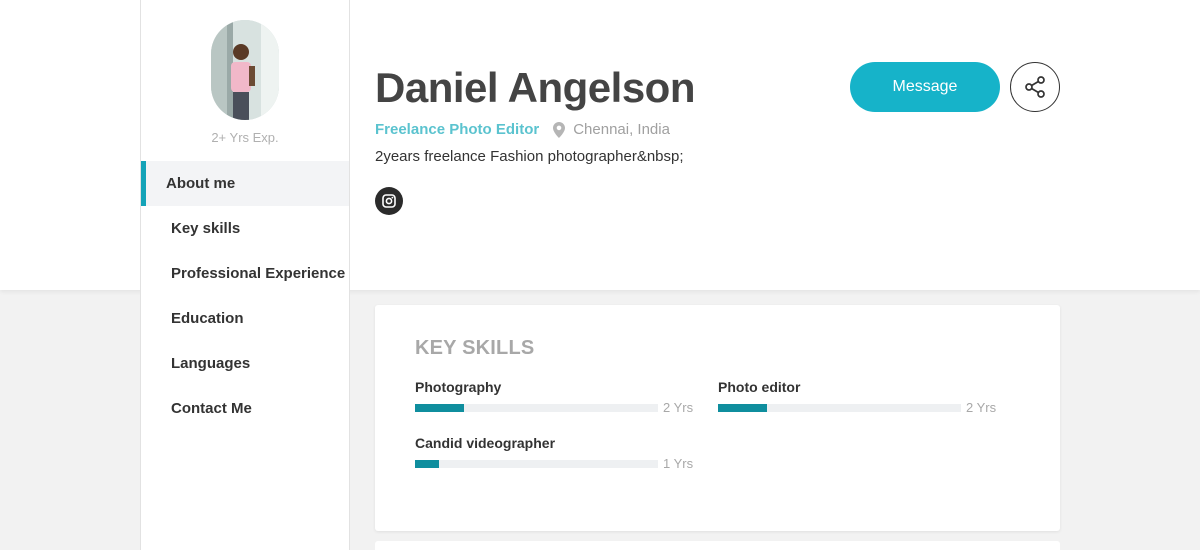 The image size is (1200, 550). What do you see at coordinates (485, 443) in the screenshot?
I see `skill-name: Candid videographer` at bounding box center [485, 443].